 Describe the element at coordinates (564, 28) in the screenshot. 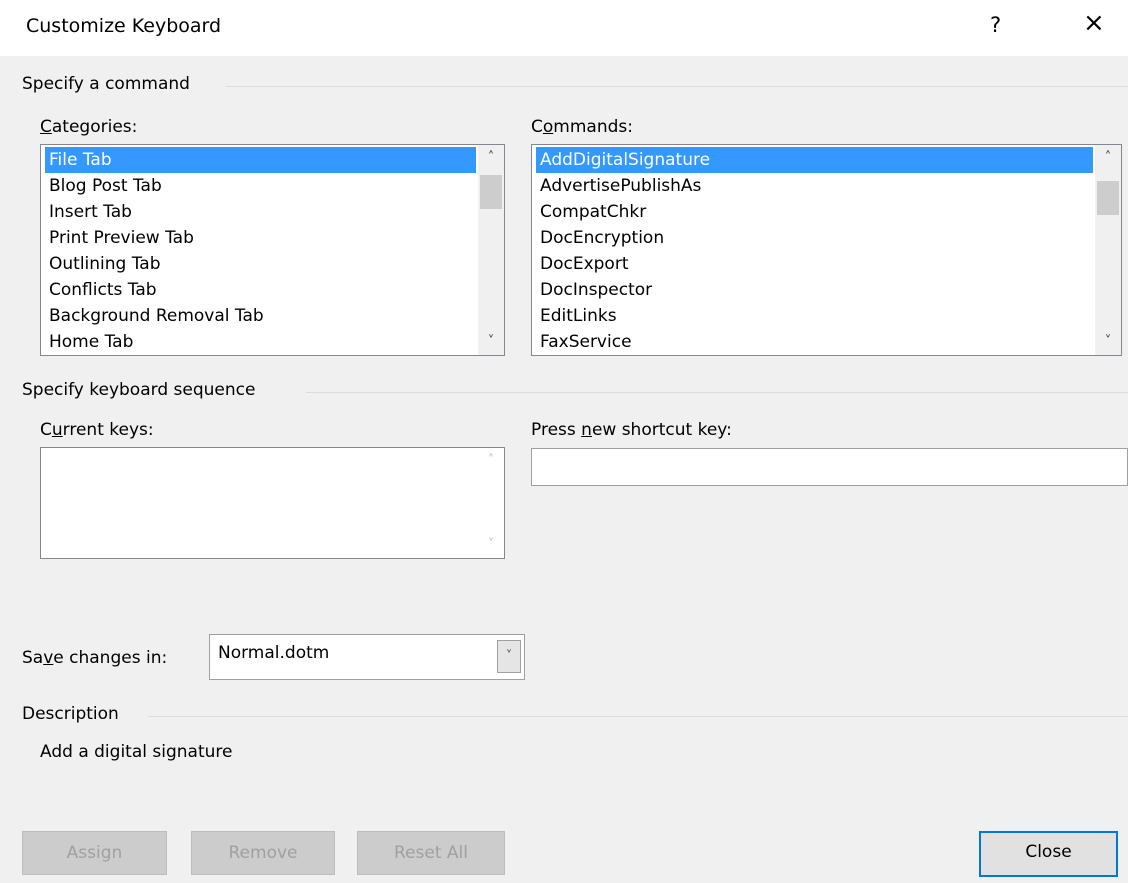

I see `title-bar: Customize Keyboard ? ×` at that location.